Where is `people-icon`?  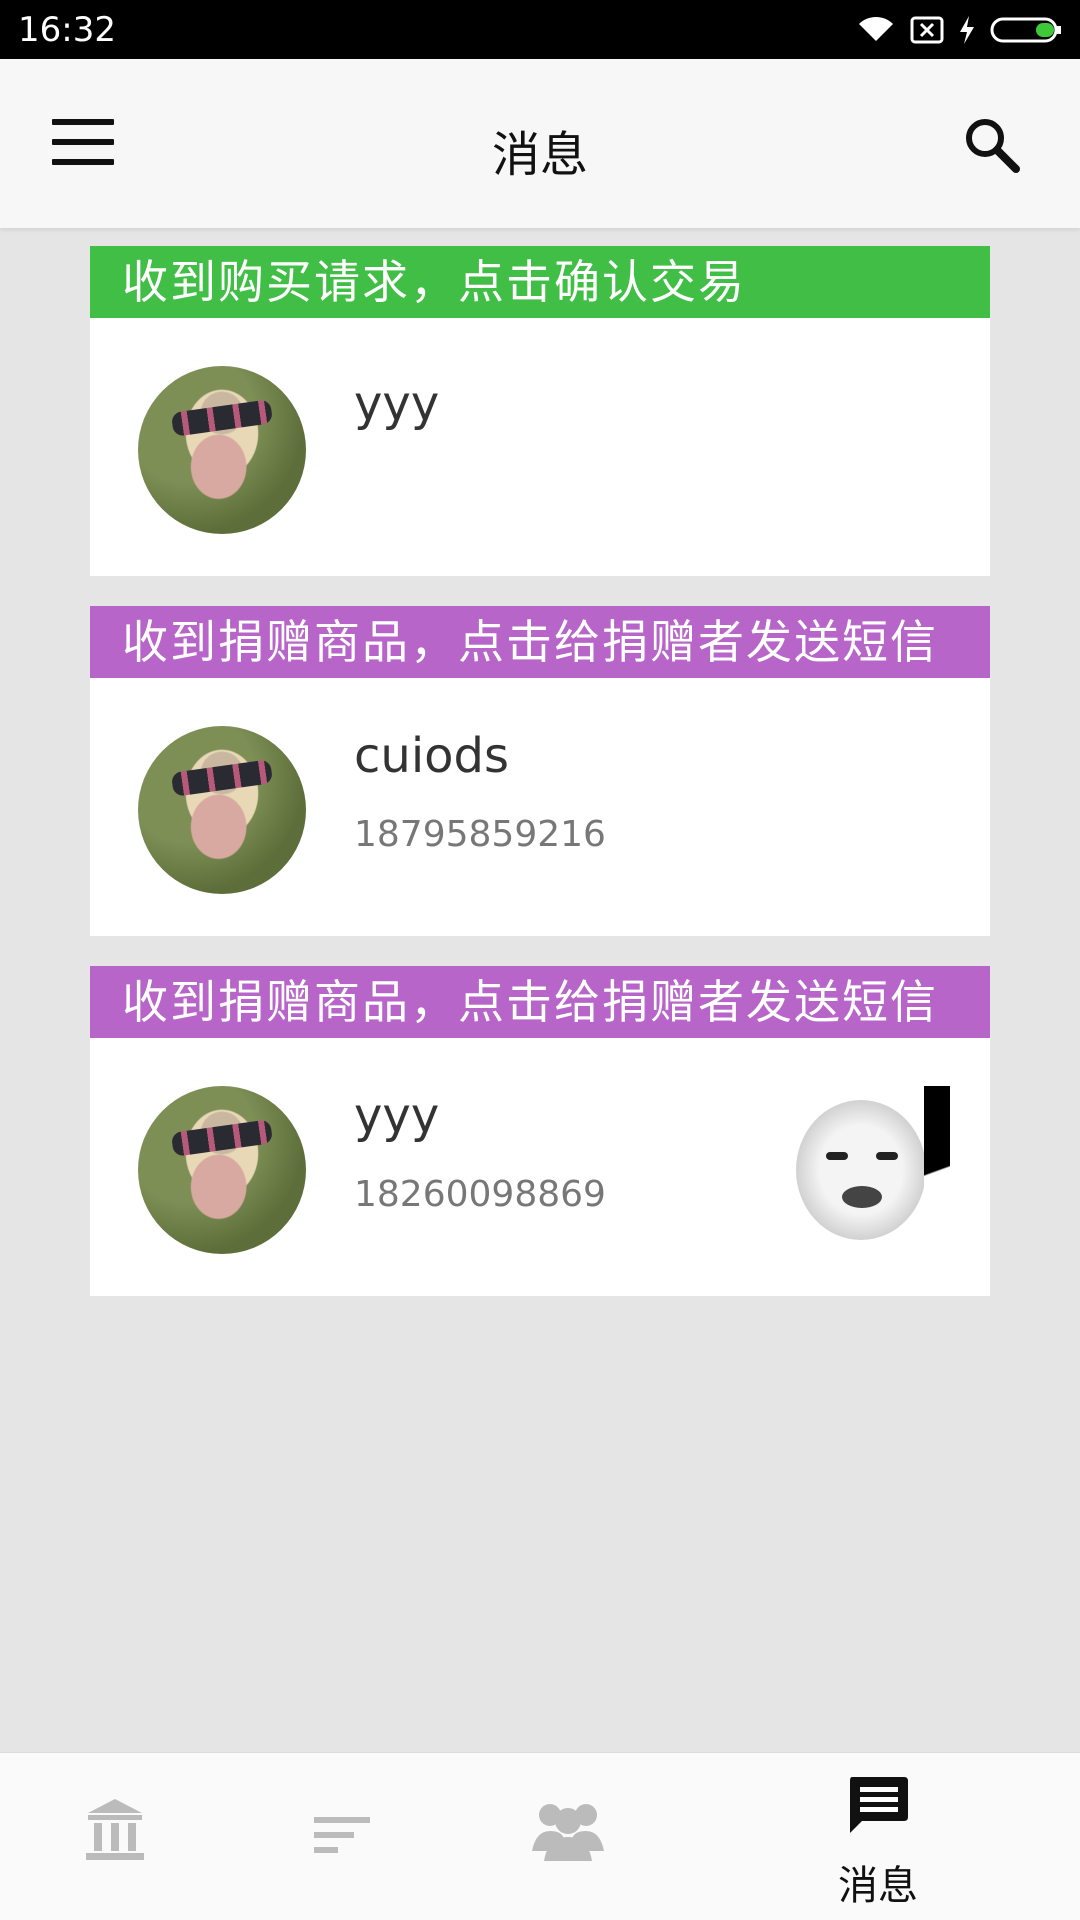
people-icon is located at coordinates (568, 1832).